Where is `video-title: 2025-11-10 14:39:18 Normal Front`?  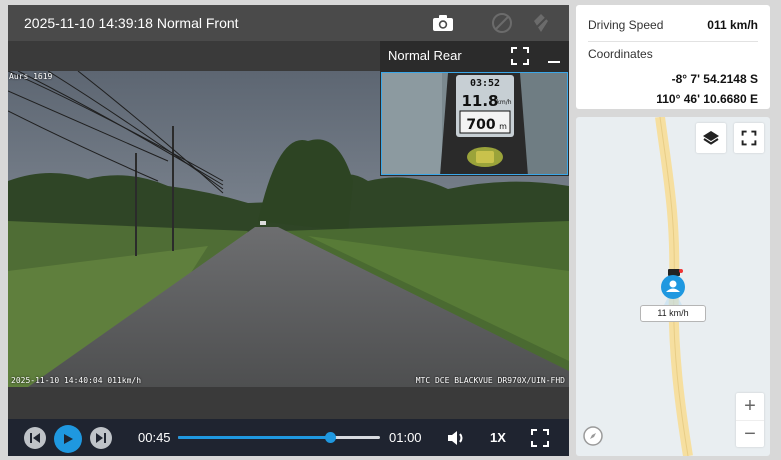 video-title: 2025-11-10 14:39:18 Normal Front is located at coordinates (131, 23).